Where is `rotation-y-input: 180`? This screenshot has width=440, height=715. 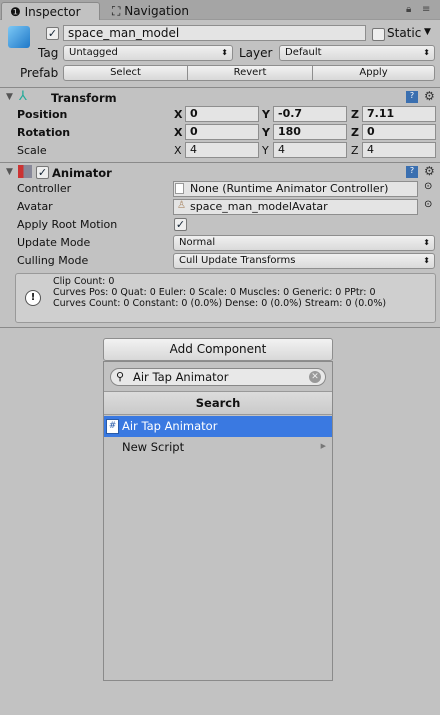
rotation-y-input: 180 is located at coordinates (310, 132).